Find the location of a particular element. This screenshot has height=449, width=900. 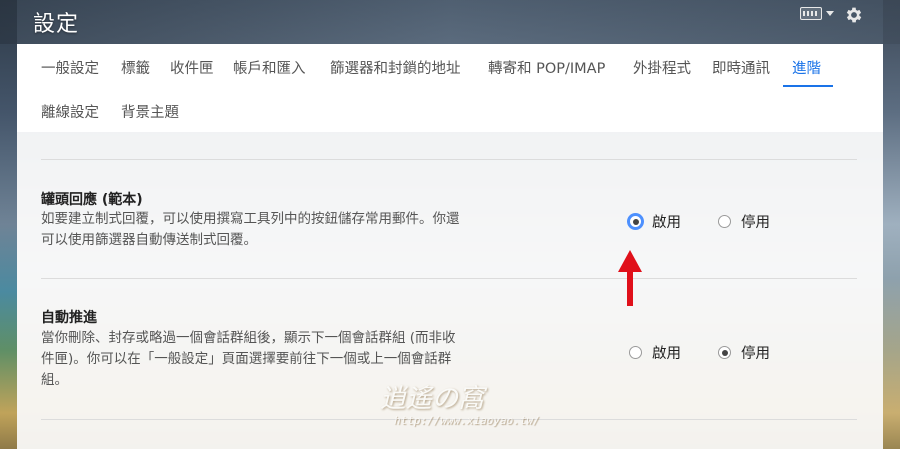

watermark-logo: 逍遙の窩 http://www.xiaoyao.tw/ is located at coordinates (495, 408).